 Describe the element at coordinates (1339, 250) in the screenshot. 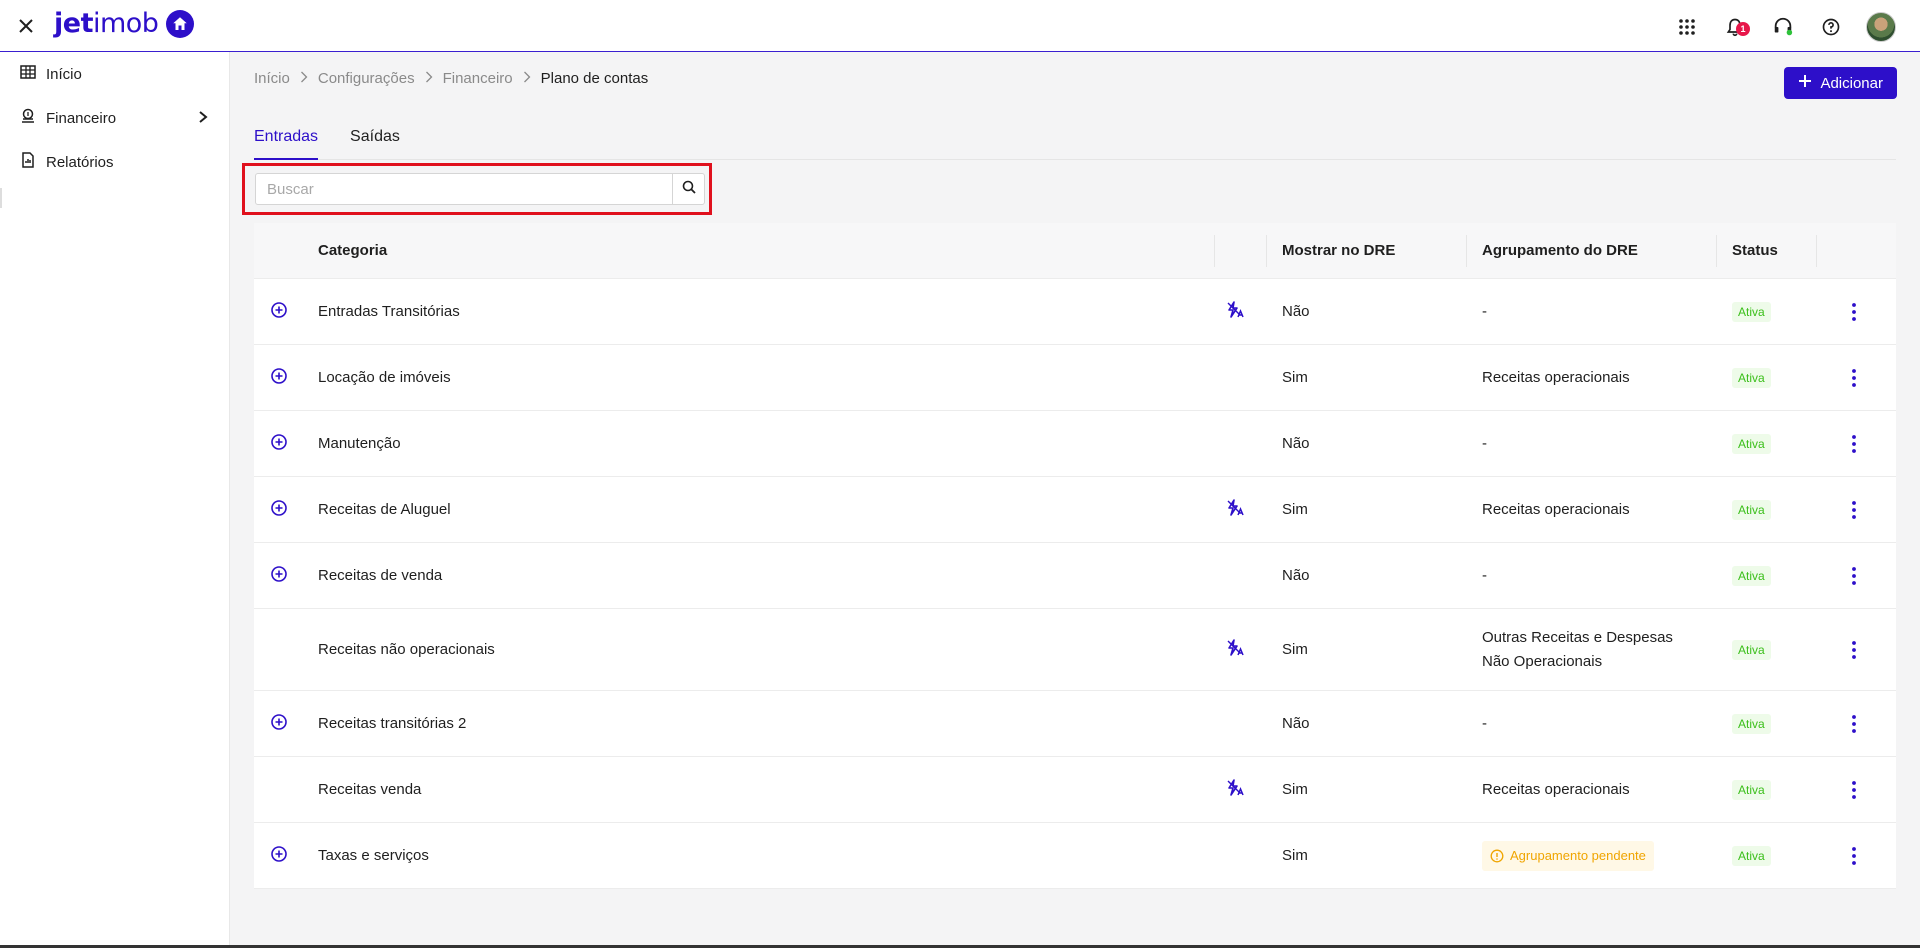

I see `column-header-show-dre: Mostrar no DRE` at that location.